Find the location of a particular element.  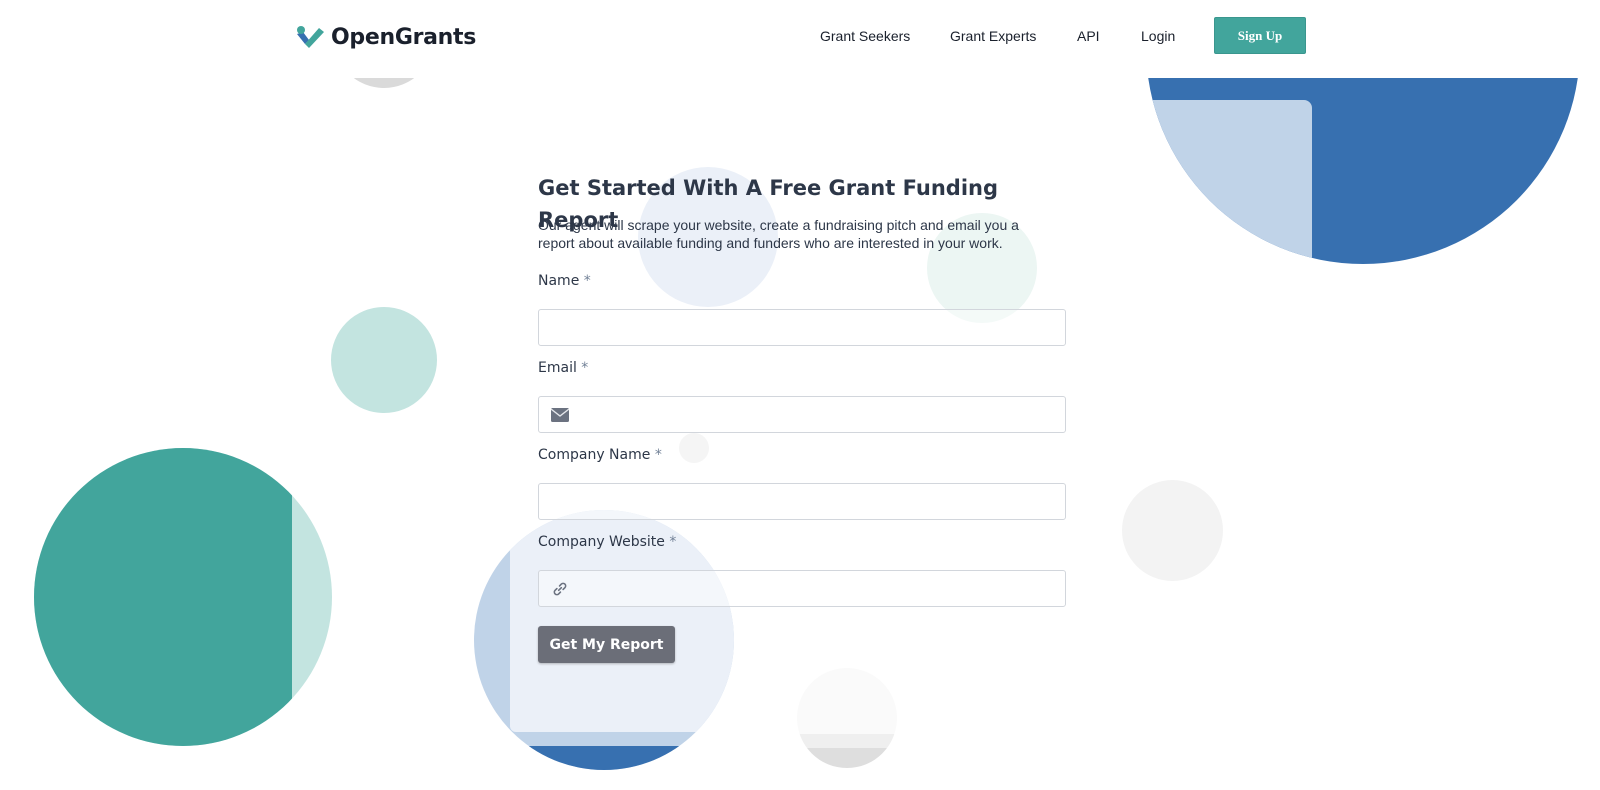

decor-circle-bottom-gray is located at coordinates (847, 718).